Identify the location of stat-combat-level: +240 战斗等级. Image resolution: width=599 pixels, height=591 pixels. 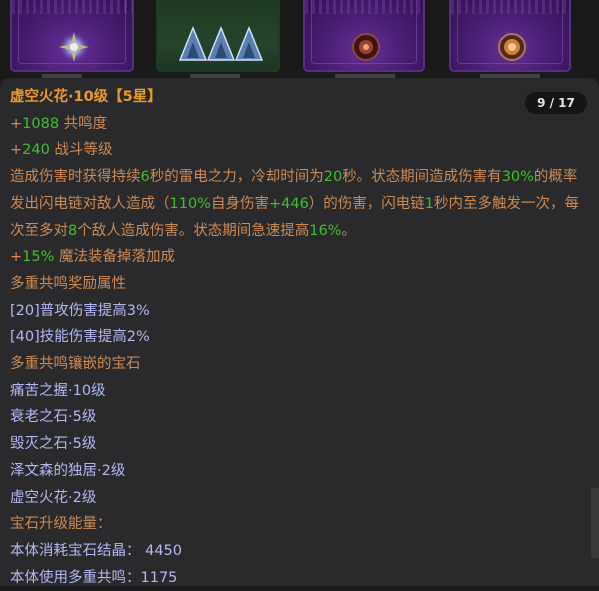
(61, 150).